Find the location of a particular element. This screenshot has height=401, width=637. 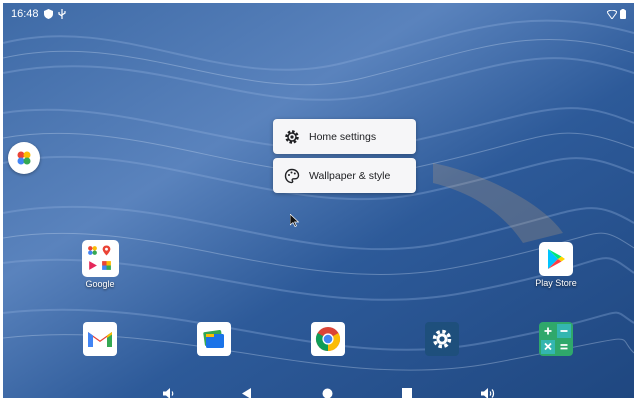

settings-app is located at coordinates (442, 339).